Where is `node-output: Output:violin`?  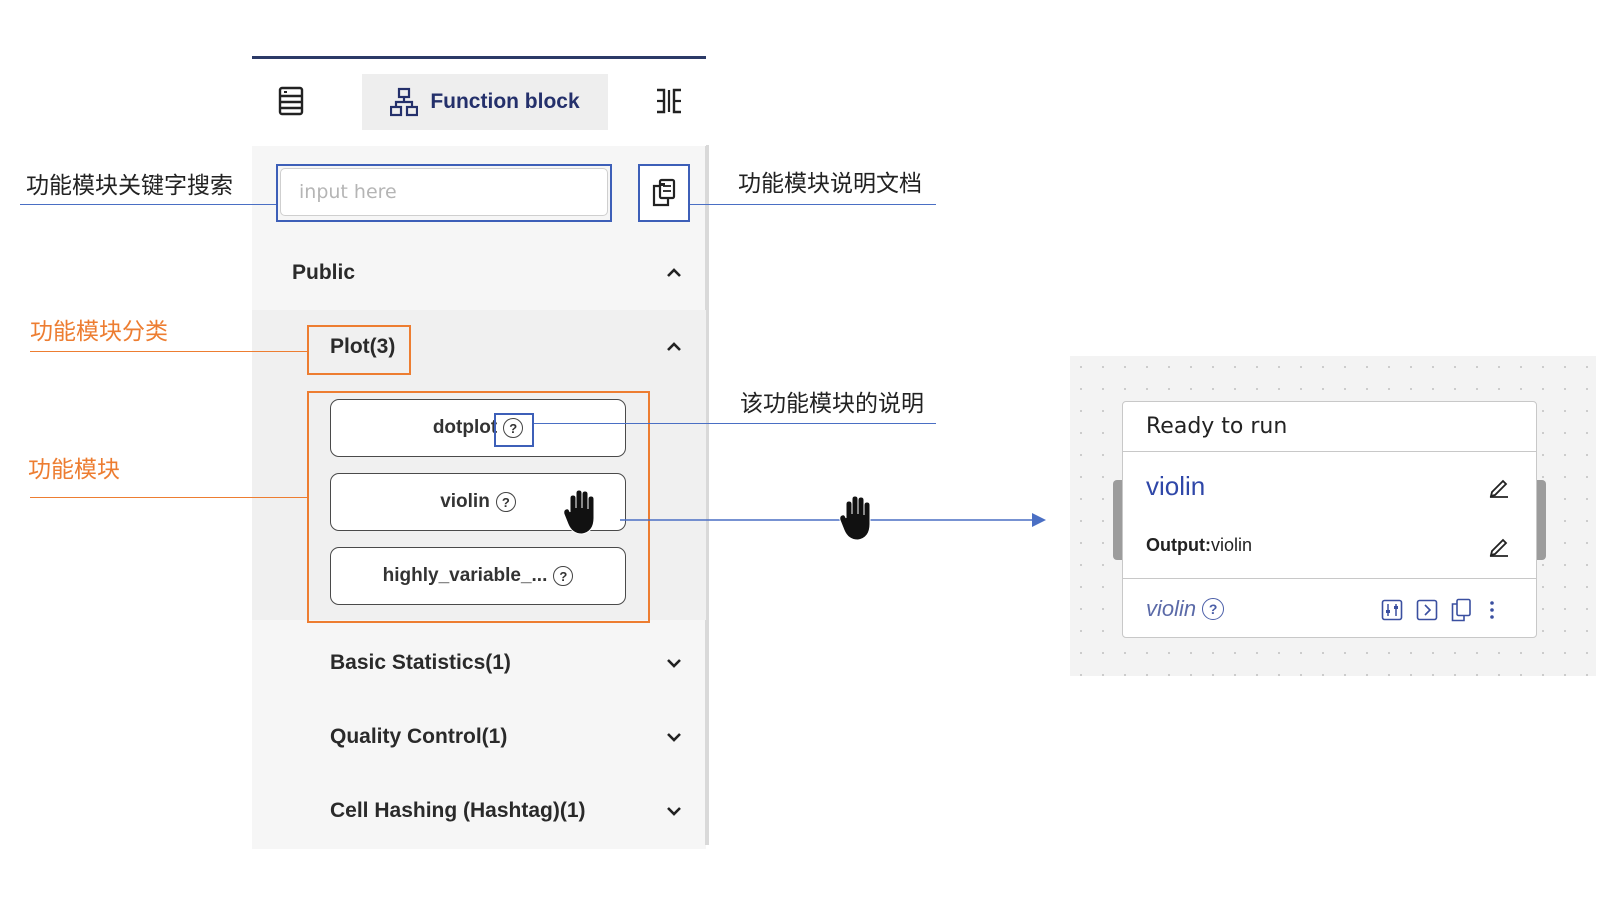 node-output: Output:violin is located at coordinates (1199, 545).